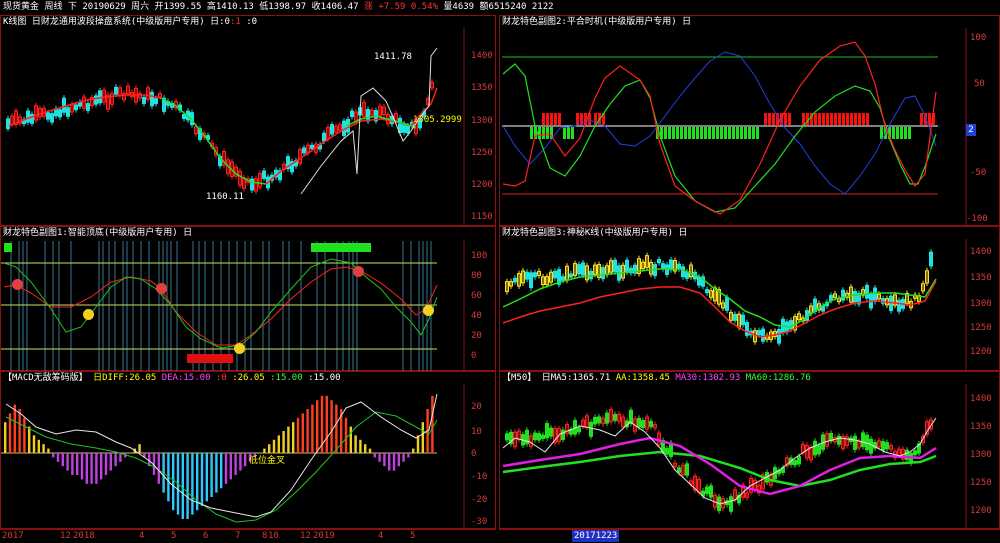 The height and width of the screenshot is (543, 1000). Describe the element at coordinates (979, 84) in the screenshot. I see `sub2-ytick: 50` at that location.